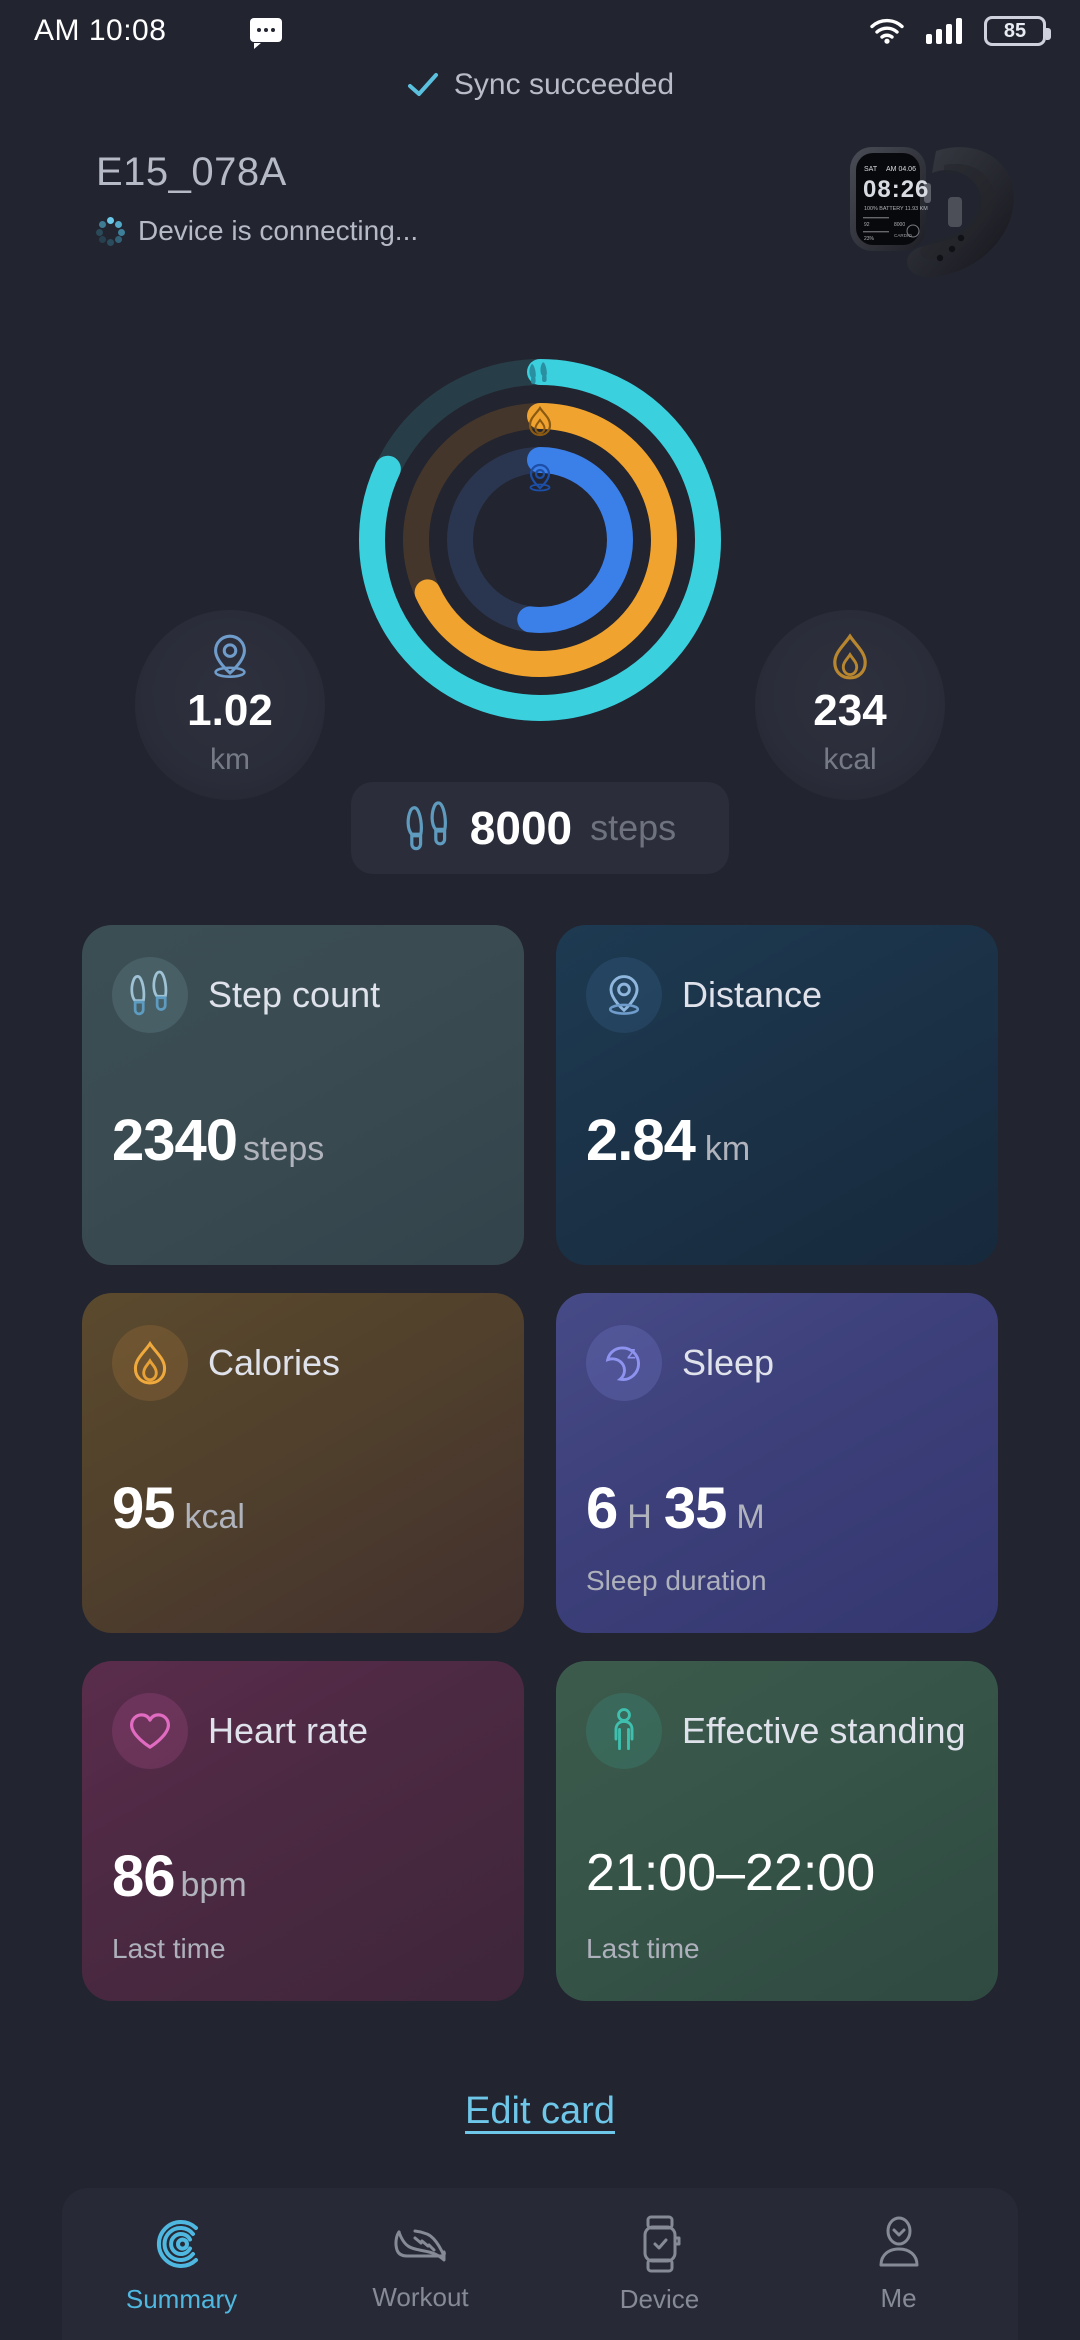 The image size is (1080, 2340). What do you see at coordinates (540, 540) in the screenshot?
I see `activity-rings` at bounding box center [540, 540].